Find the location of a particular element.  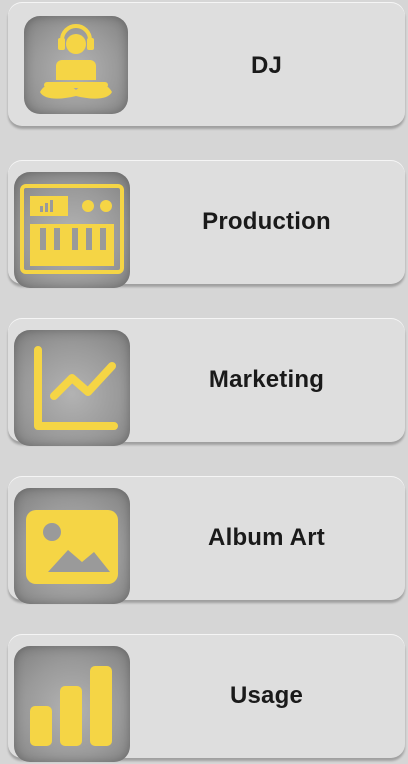

dj-icon-graphic is located at coordinates (76, 61).